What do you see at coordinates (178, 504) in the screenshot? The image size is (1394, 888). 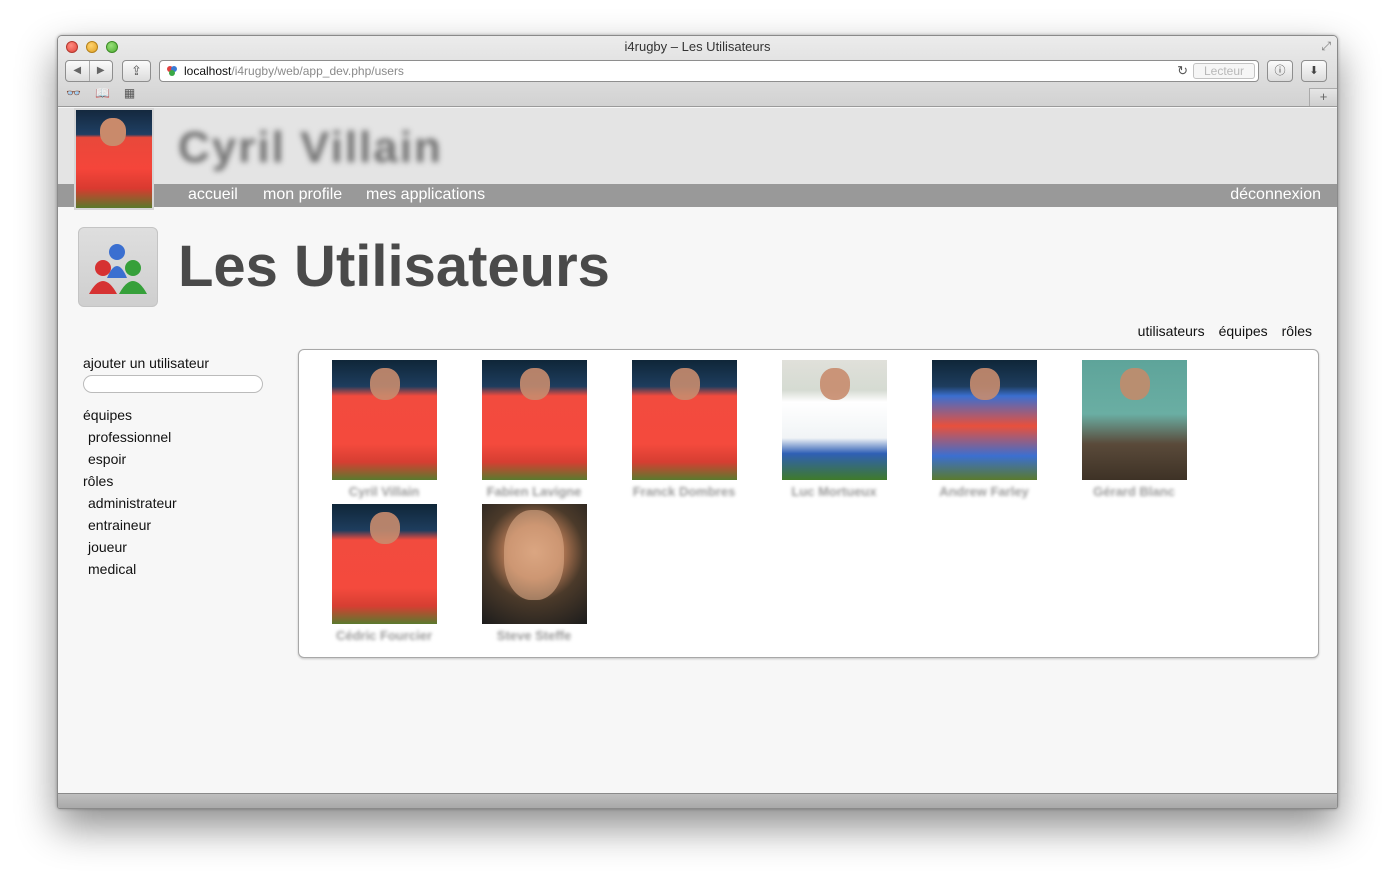 I see `role-item-administrateur: administrateur` at bounding box center [178, 504].